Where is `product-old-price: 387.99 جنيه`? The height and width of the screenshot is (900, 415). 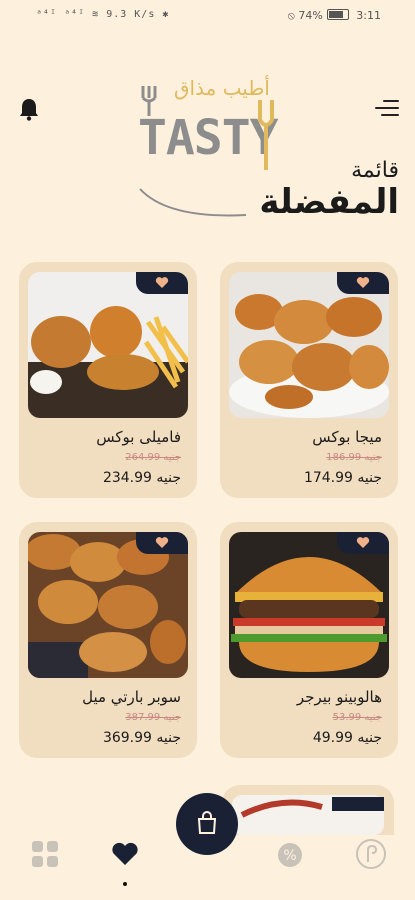
product-old-price: 387.99 جنيه is located at coordinates (153, 717).